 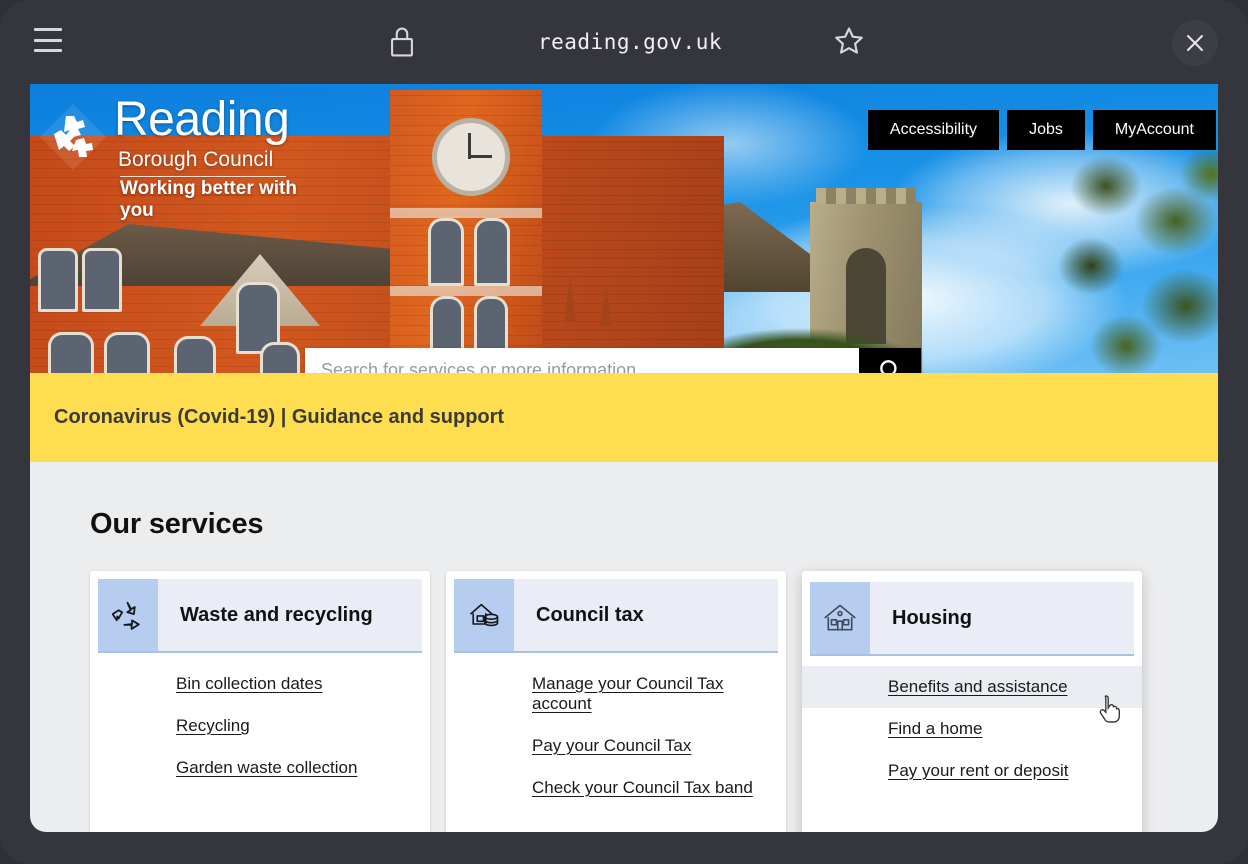 I want to click on card-link: Garden waste collection, so click(x=260, y=768).